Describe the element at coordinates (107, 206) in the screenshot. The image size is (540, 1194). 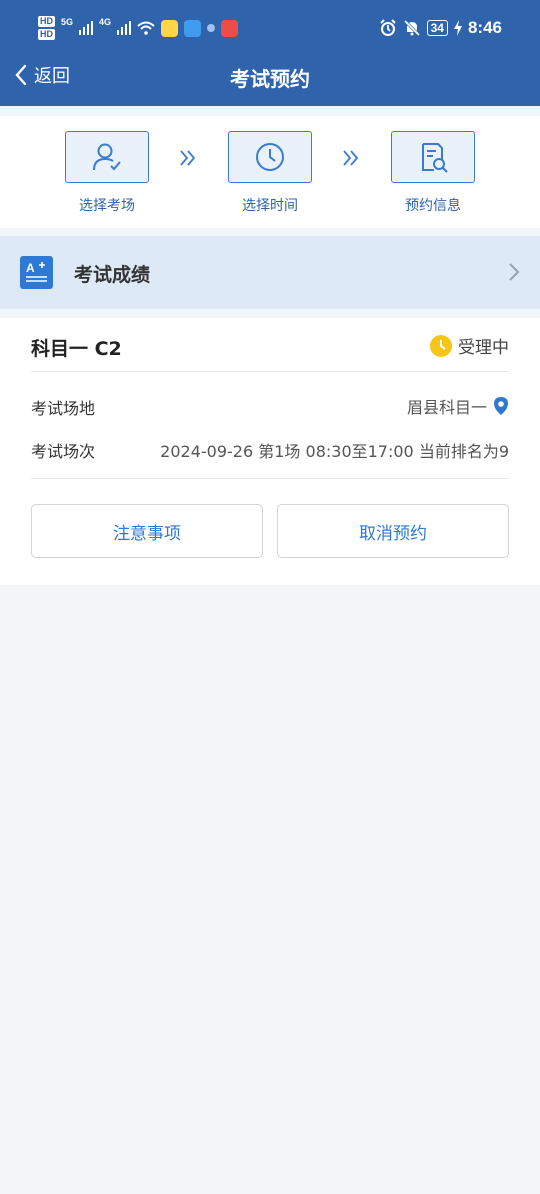
I see `step-label: 选择考场` at that location.